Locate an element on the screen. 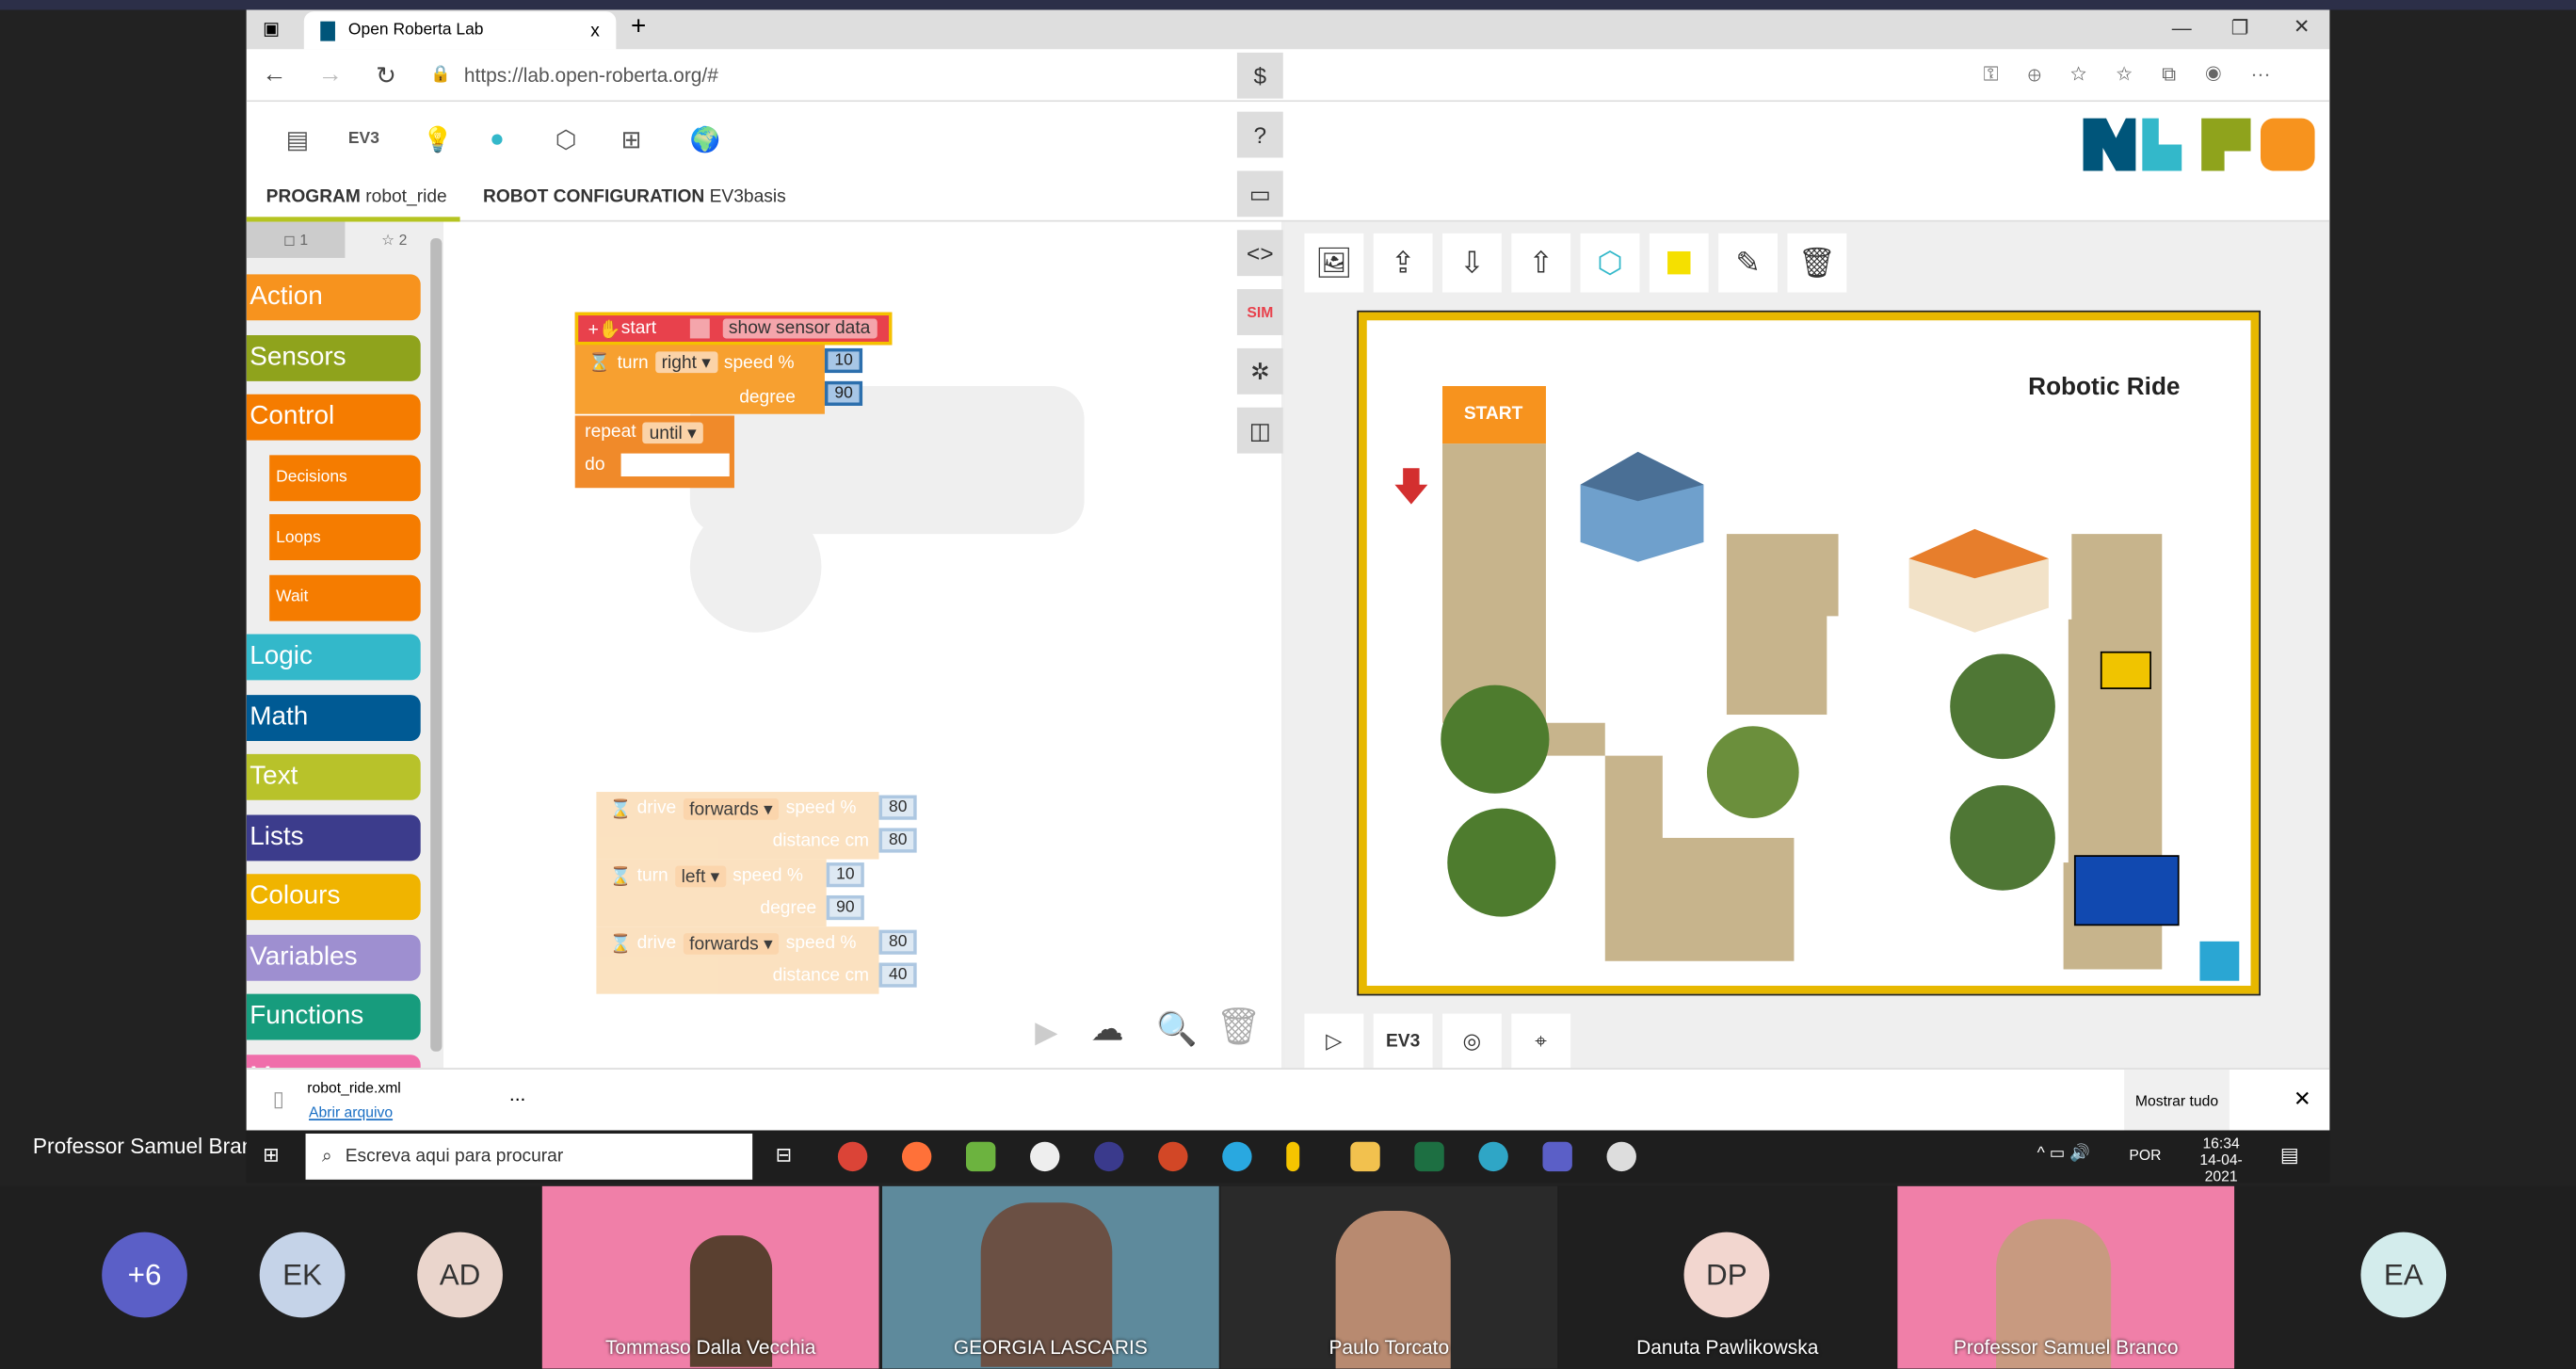 The height and width of the screenshot is (1369, 2576). add-obstacle-cube-icon: ⬡ is located at coordinates (1610, 263).